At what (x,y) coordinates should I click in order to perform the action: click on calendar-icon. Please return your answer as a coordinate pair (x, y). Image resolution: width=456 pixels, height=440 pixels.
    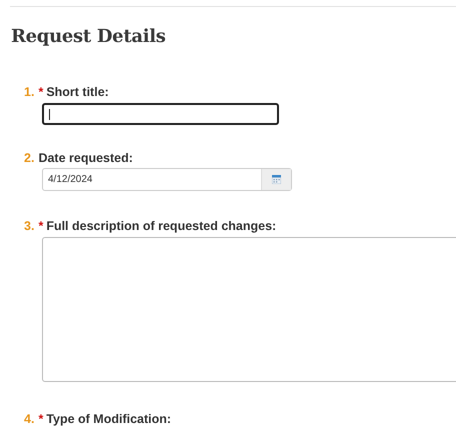
    Looking at the image, I should click on (276, 179).